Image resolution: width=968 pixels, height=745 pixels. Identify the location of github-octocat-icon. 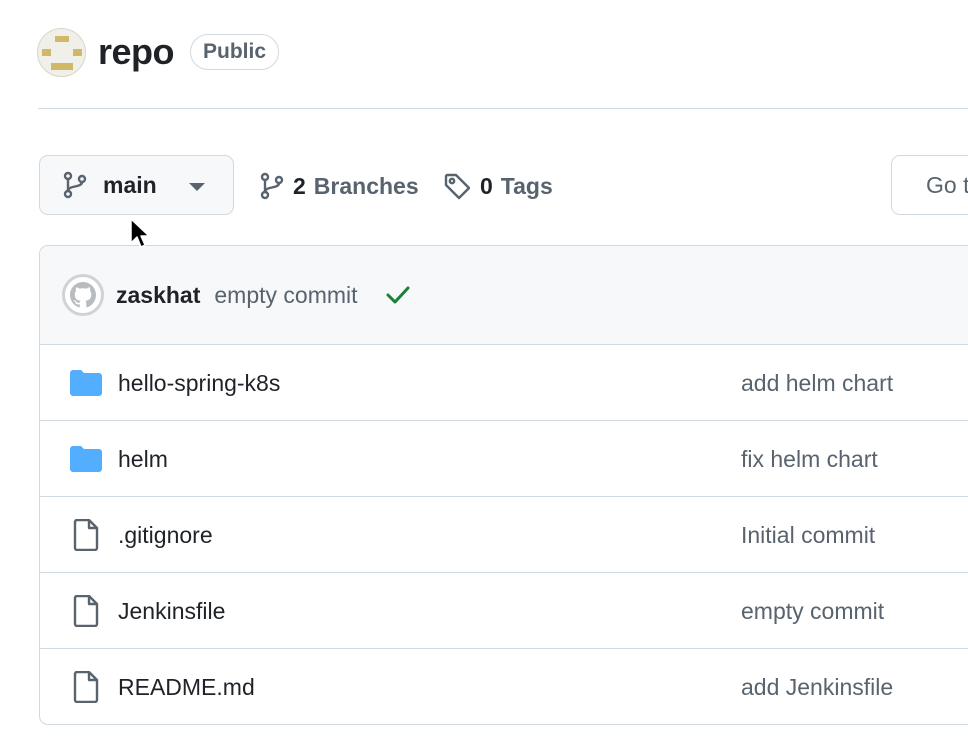
(83, 295).